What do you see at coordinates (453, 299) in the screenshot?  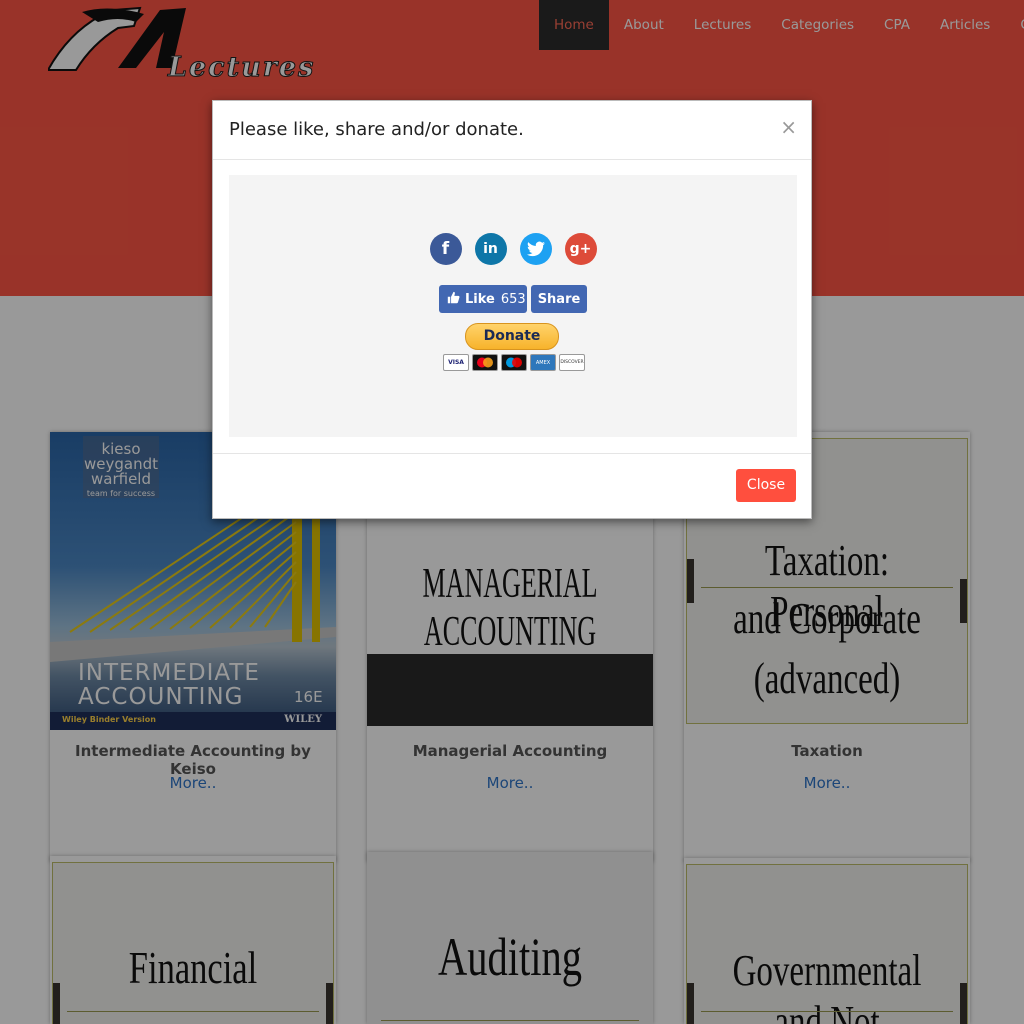 I see `thumbs-up-icon` at bounding box center [453, 299].